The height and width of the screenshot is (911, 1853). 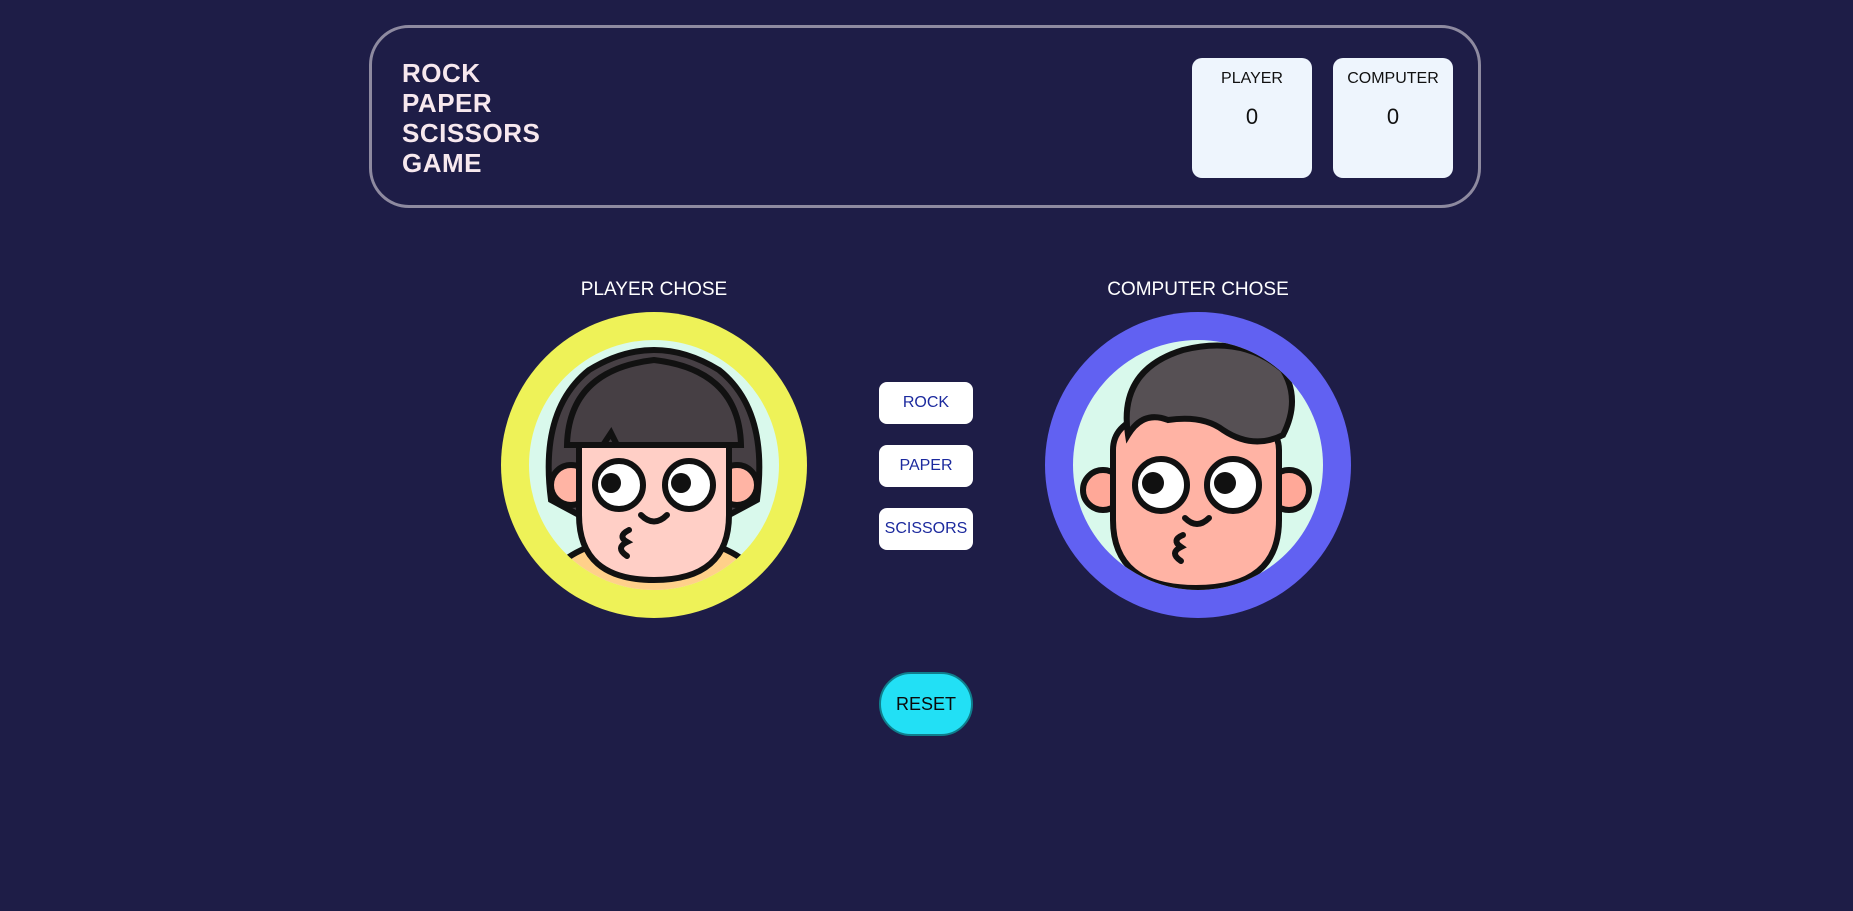 What do you see at coordinates (926, 529) in the screenshot?
I see `scissors-button: SCISSORS` at bounding box center [926, 529].